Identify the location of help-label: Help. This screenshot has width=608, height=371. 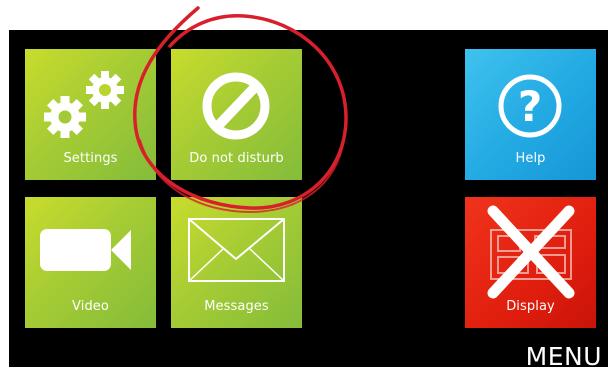
(530, 158).